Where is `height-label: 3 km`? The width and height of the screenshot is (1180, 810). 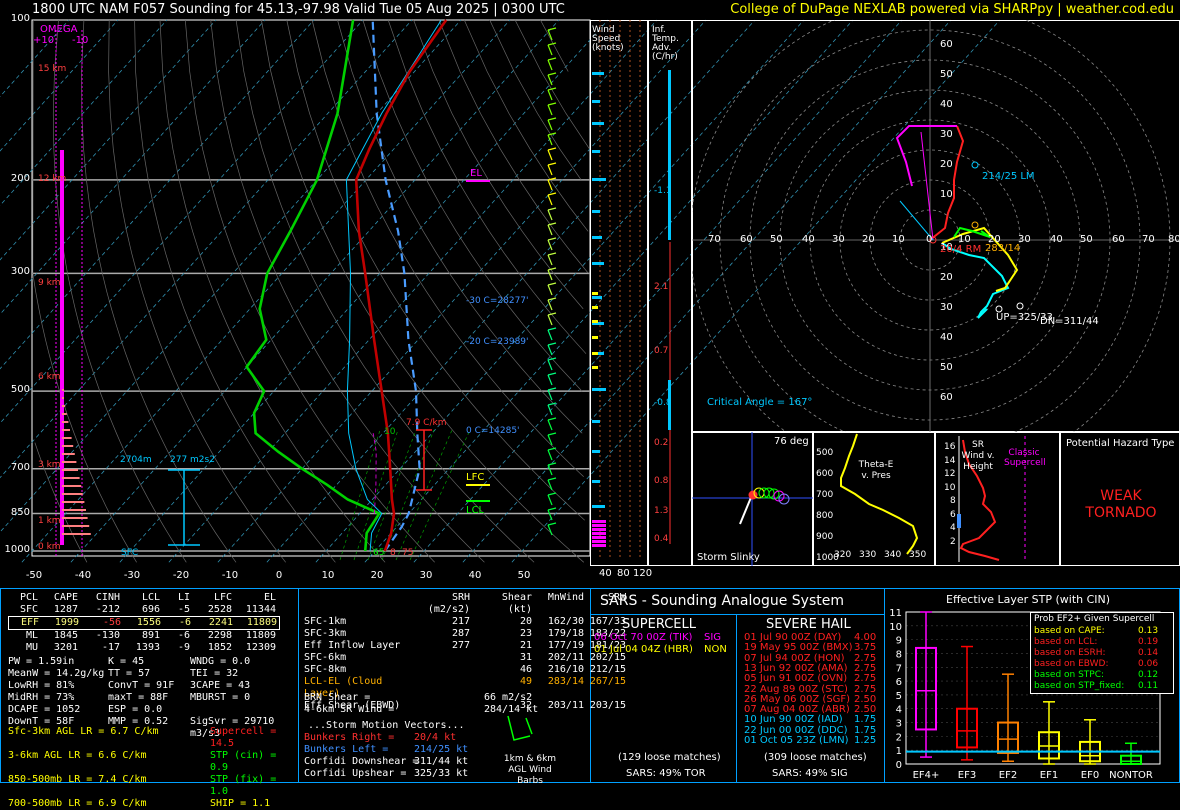
height-label: 3 km is located at coordinates (49, 465).